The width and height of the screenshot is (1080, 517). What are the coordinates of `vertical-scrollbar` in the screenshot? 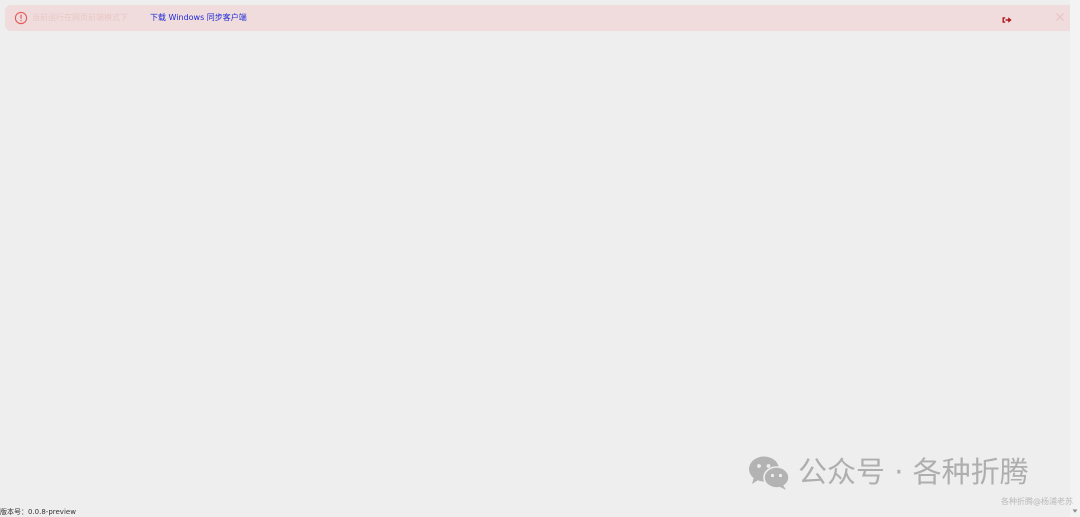 It's located at (1075, 258).